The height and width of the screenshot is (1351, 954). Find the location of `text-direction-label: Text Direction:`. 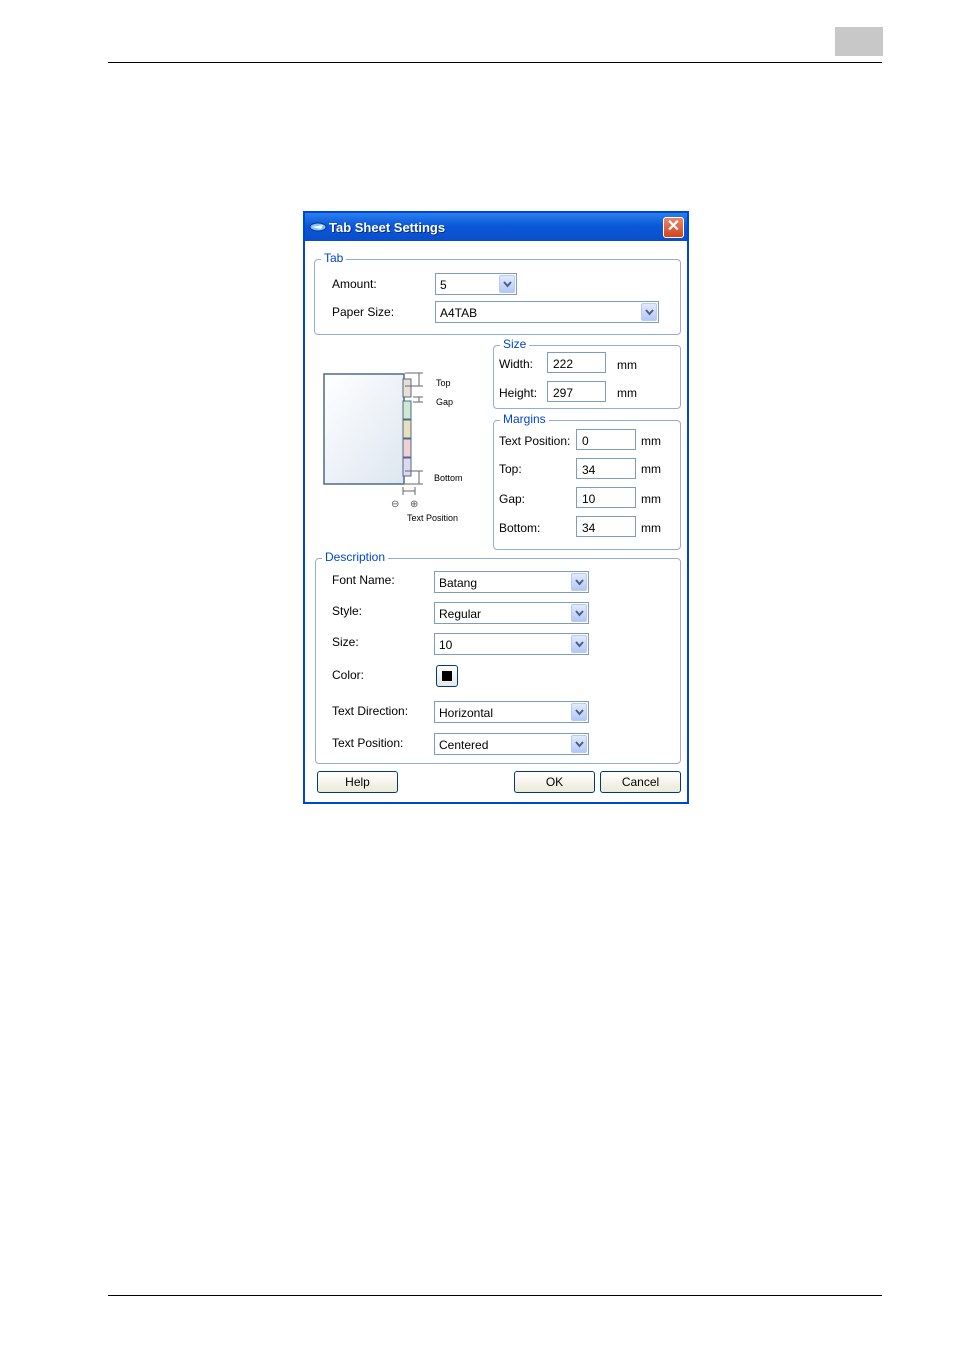

text-direction-label: Text Direction: is located at coordinates (370, 711).